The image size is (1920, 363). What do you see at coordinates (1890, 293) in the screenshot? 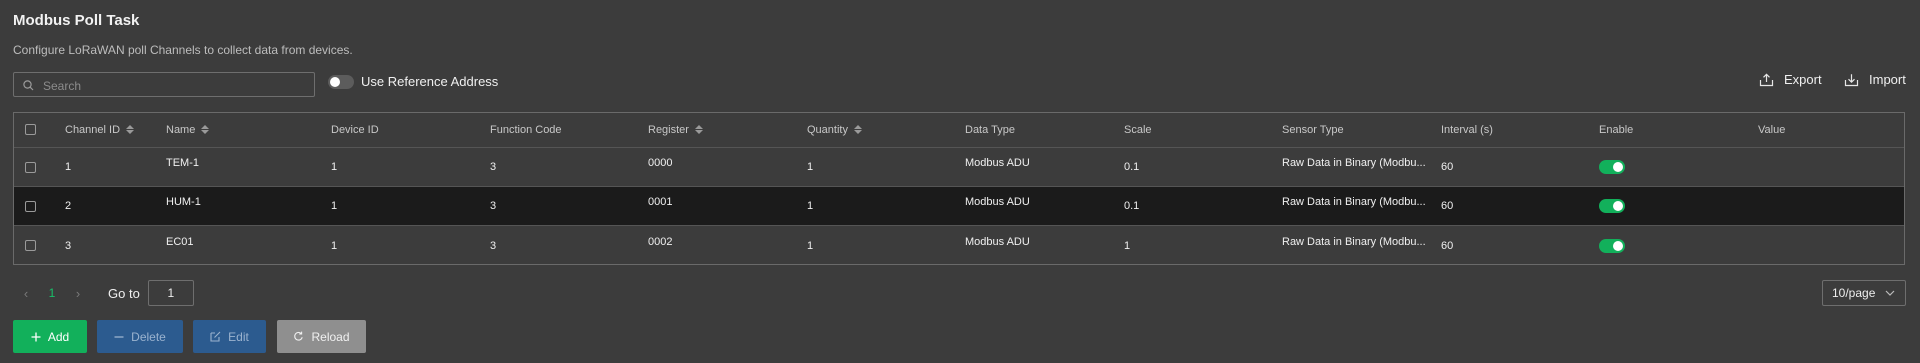
I see `chevron-down-icon` at bounding box center [1890, 293].